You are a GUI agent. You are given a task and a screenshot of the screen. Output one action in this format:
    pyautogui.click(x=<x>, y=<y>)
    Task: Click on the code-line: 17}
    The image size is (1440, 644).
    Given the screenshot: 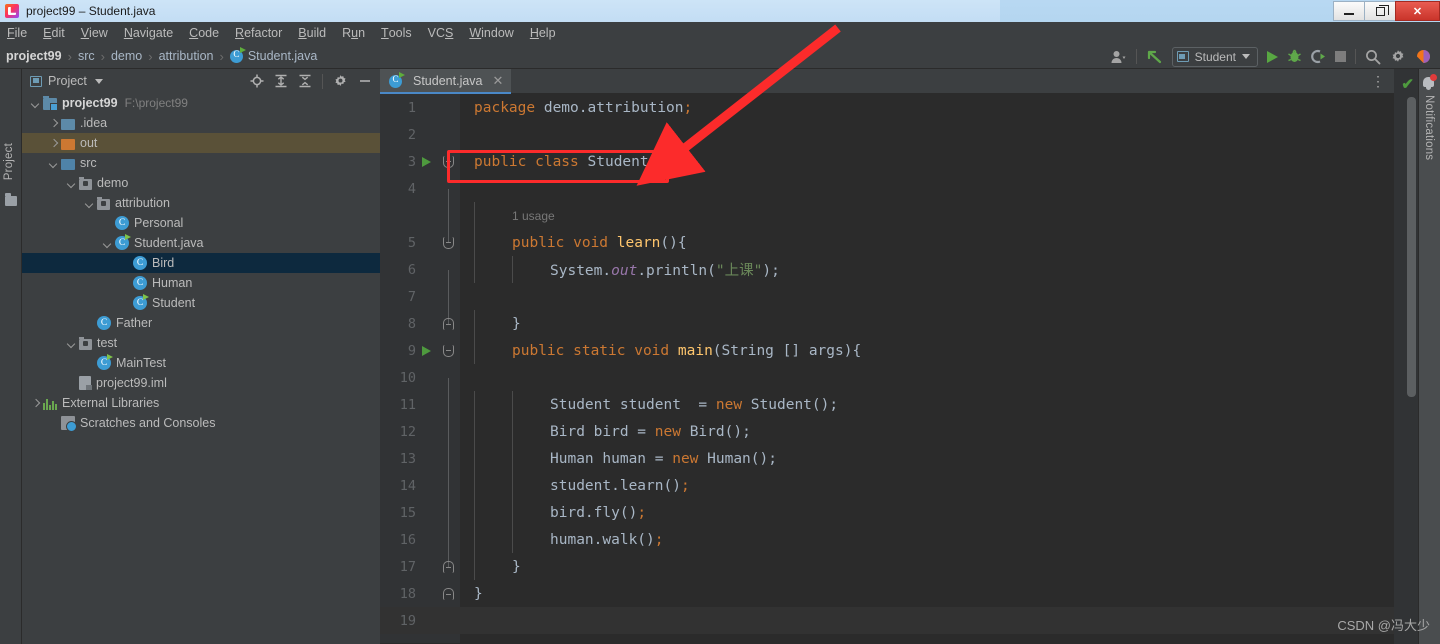 What is the action you would take?
    pyautogui.click(x=887, y=566)
    